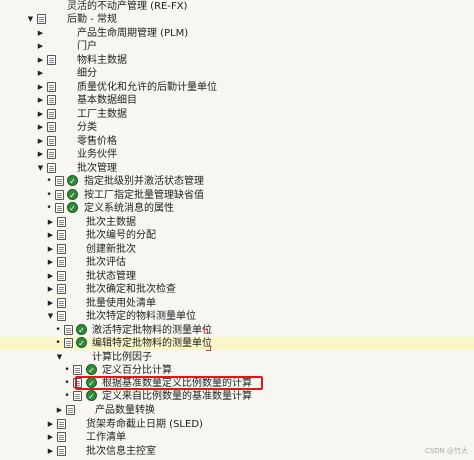 The image size is (474, 460). I want to click on tree-node-label: 批次主数据, so click(111, 222).